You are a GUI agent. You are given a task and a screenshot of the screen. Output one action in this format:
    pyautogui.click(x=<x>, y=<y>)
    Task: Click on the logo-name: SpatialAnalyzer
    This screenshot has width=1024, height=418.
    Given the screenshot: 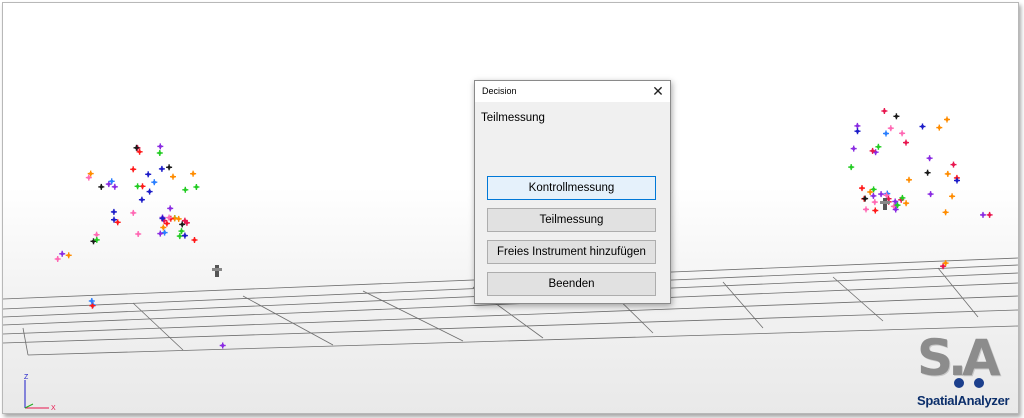 What is the action you would take?
    pyautogui.click(x=963, y=400)
    